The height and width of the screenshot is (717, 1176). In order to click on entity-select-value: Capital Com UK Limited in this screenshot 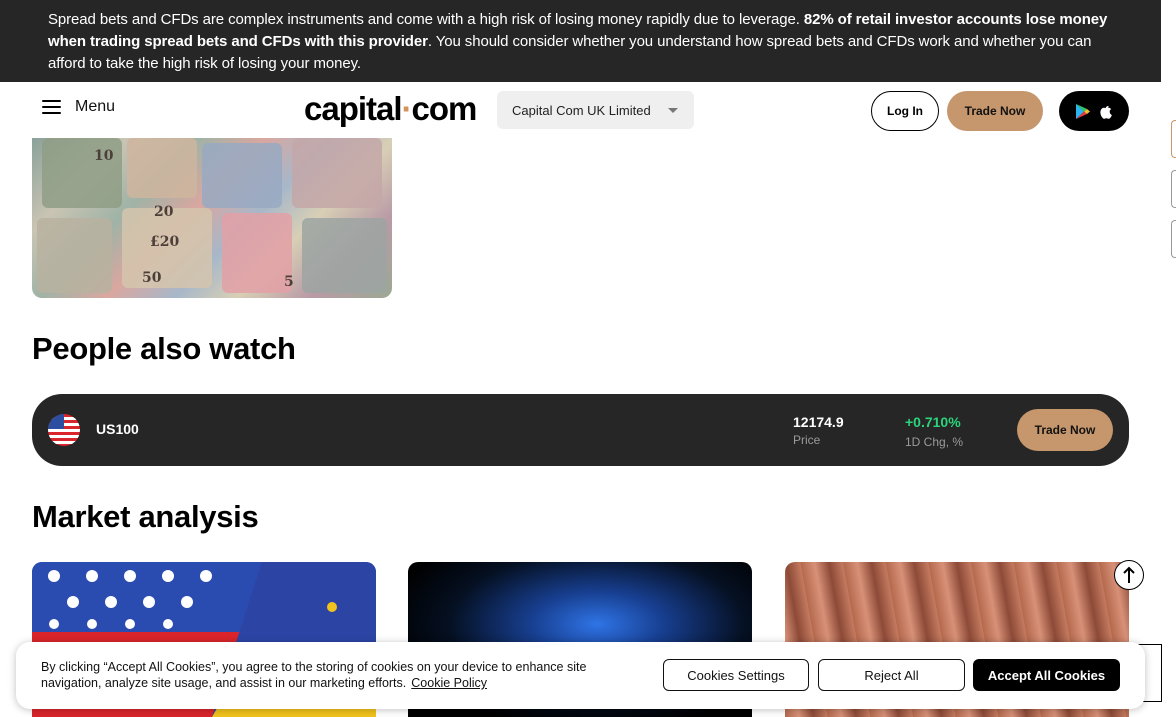, I will do `click(581, 110)`.